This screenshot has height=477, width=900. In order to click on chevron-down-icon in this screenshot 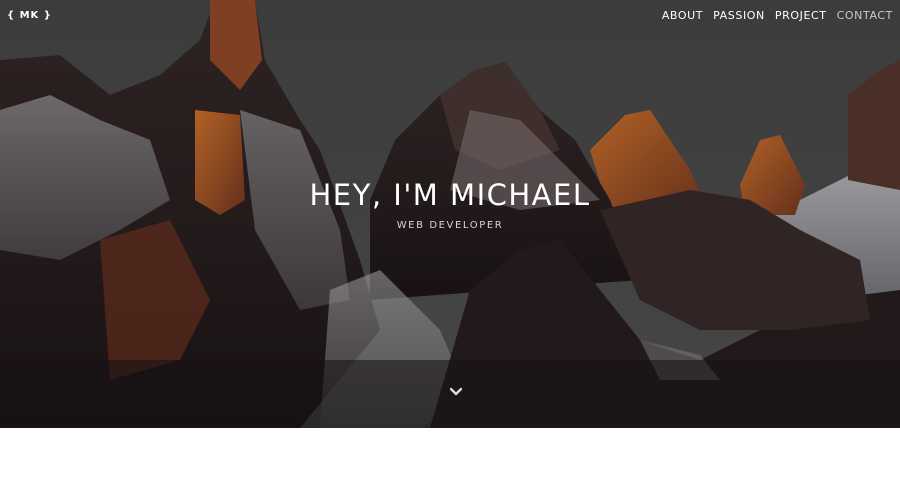, I will do `click(456, 392)`.